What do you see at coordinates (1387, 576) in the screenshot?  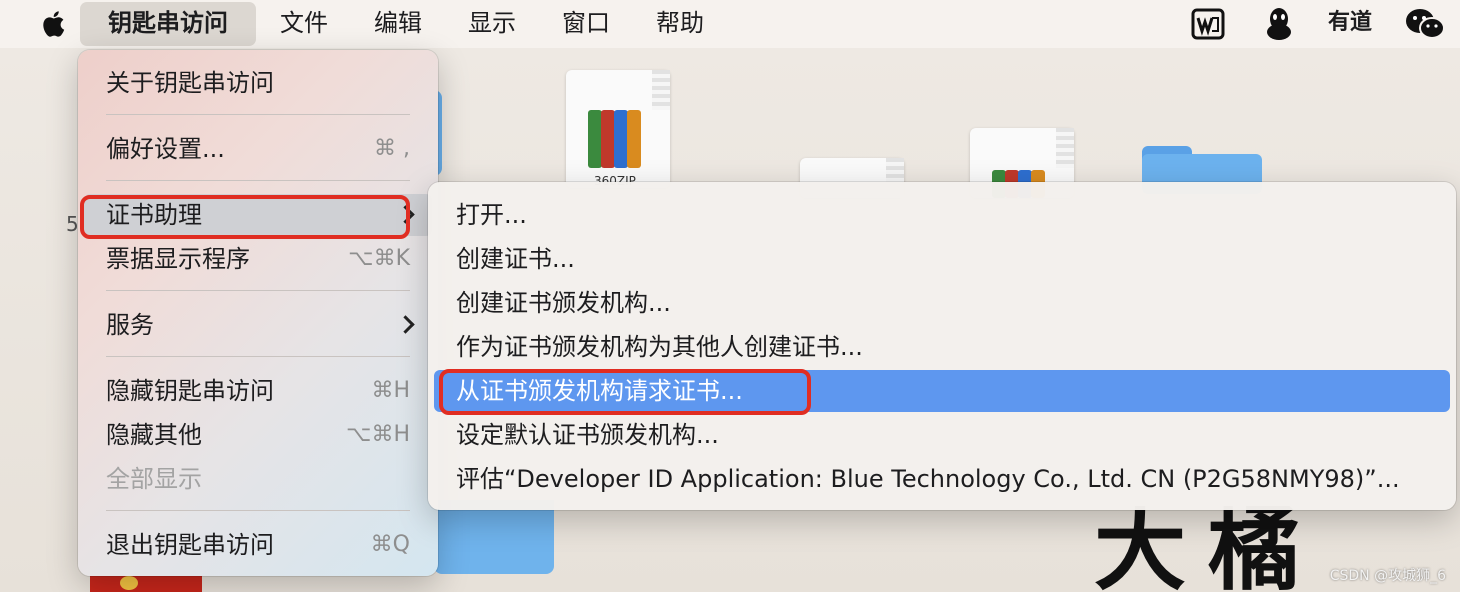 I see `watermark: CSDN @攻城狮_6` at bounding box center [1387, 576].